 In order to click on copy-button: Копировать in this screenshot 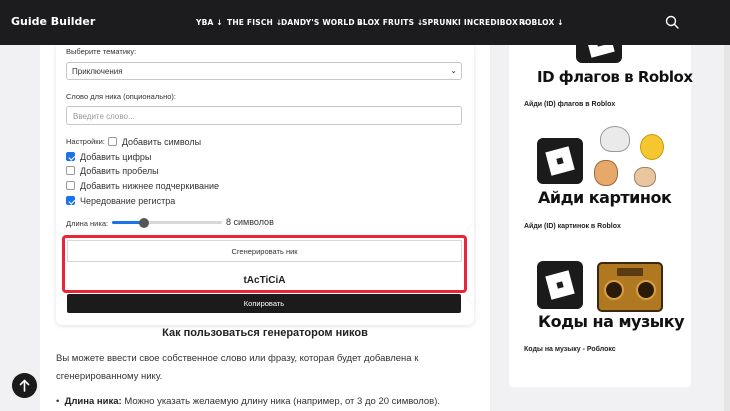, I will do `click(264, 303)`.